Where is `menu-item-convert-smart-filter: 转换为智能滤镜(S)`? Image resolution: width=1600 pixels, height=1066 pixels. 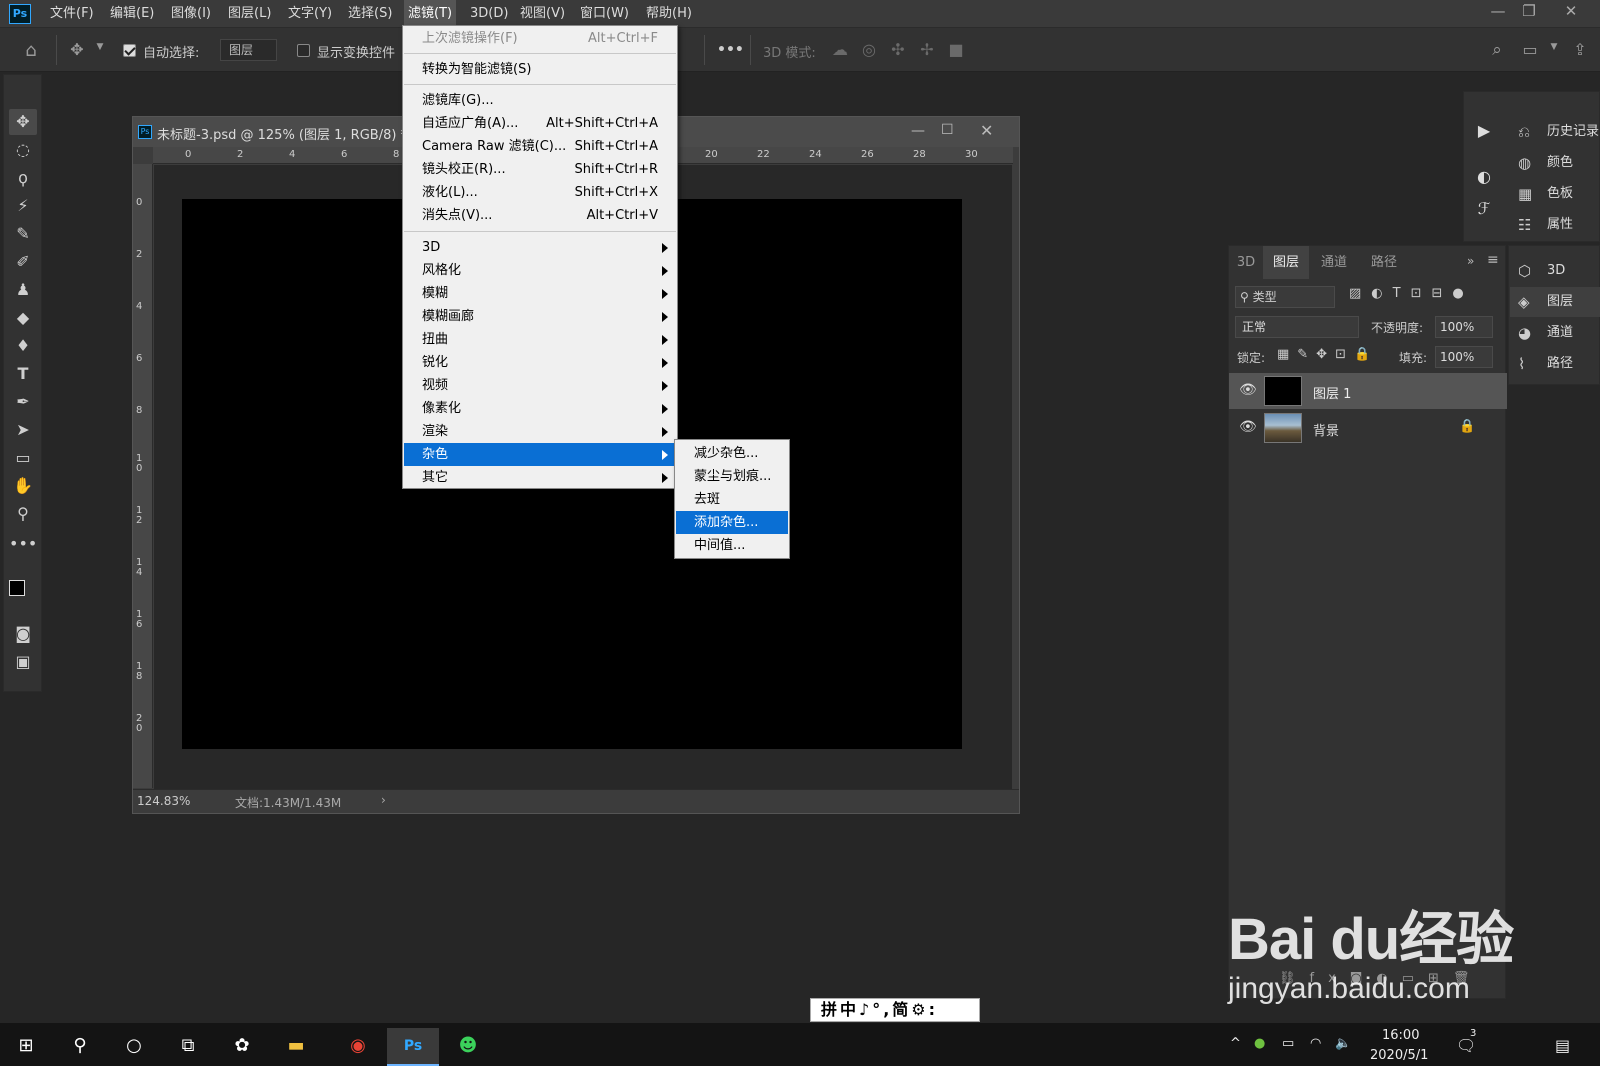 menu-item-convert-smart-filter: 转换为智能滤镜(S) is located at coordinates (540, 69).